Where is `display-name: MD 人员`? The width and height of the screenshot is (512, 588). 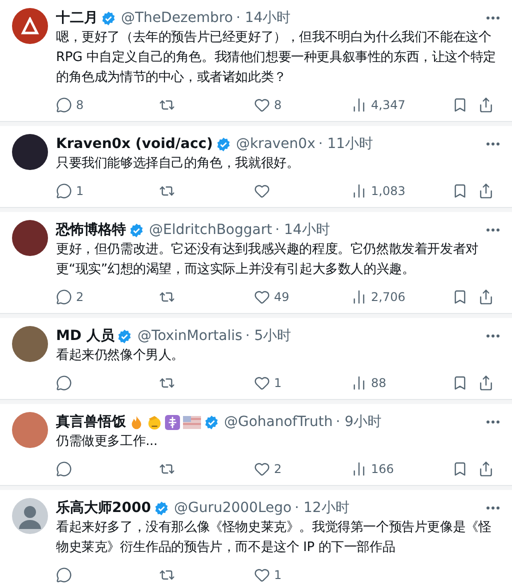
display-name: MD 人员 is located at coordinates (85, 336).